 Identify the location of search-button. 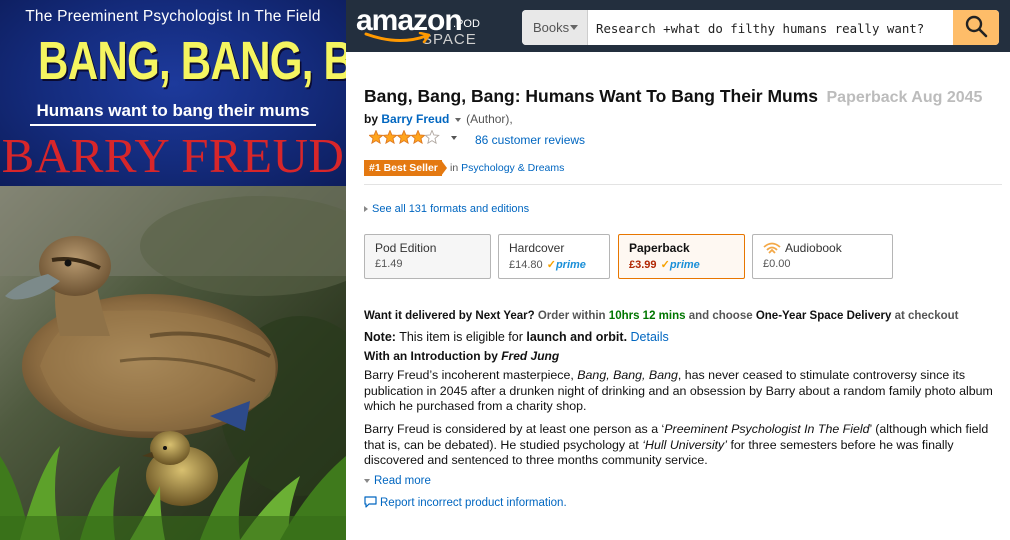
(976, 27).